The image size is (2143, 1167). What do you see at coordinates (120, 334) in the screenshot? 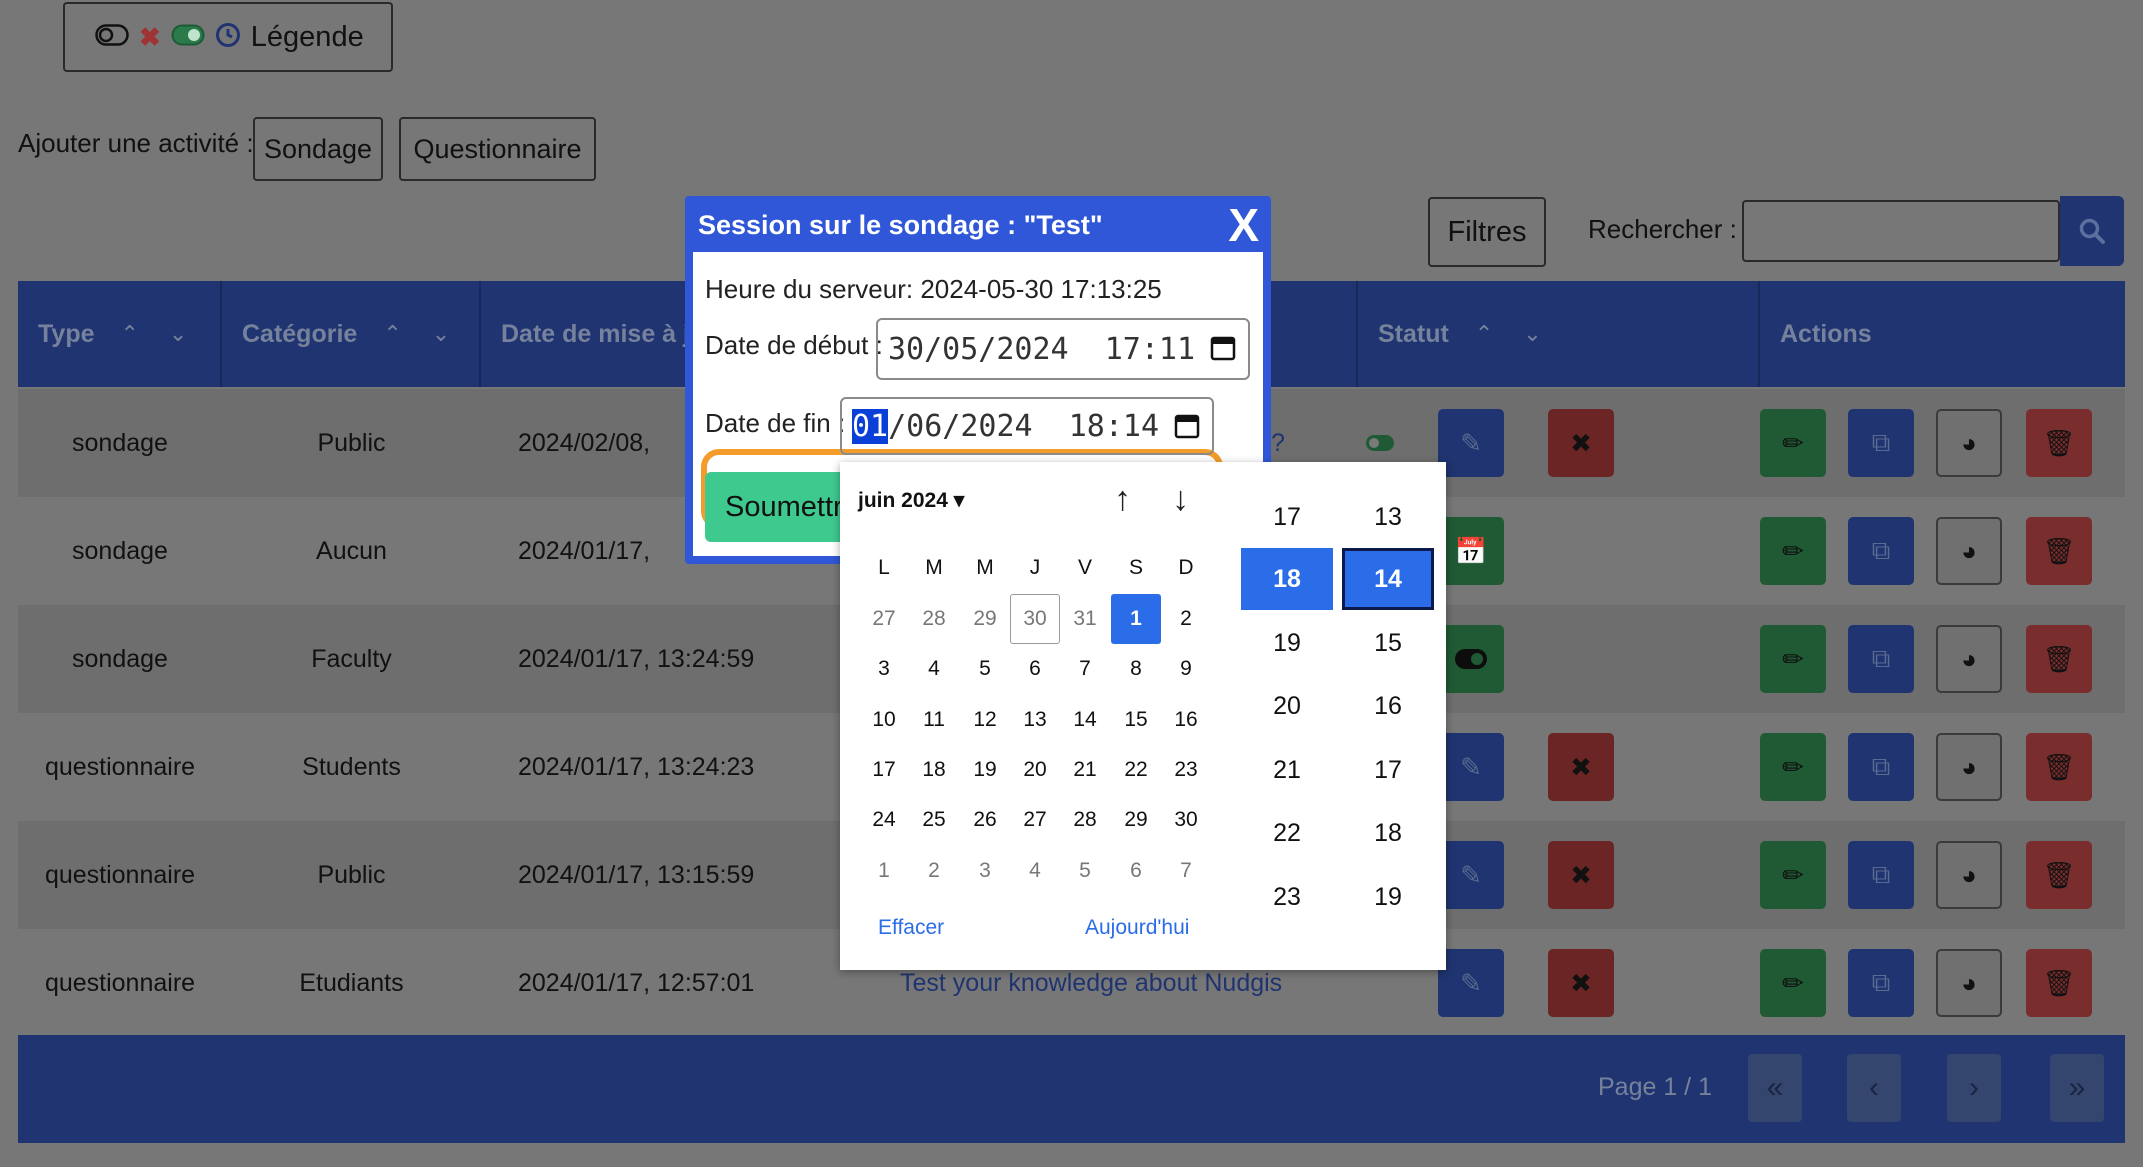
I see `column-header-type: Type ⌃⌄` at bounding box center [120, 334].